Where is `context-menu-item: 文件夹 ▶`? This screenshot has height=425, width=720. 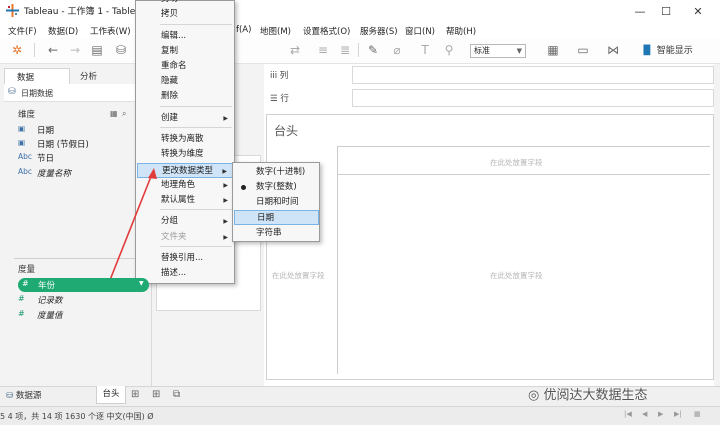 context-menu-item: 文件夹 ▶ is located at coordinates (185, 237).